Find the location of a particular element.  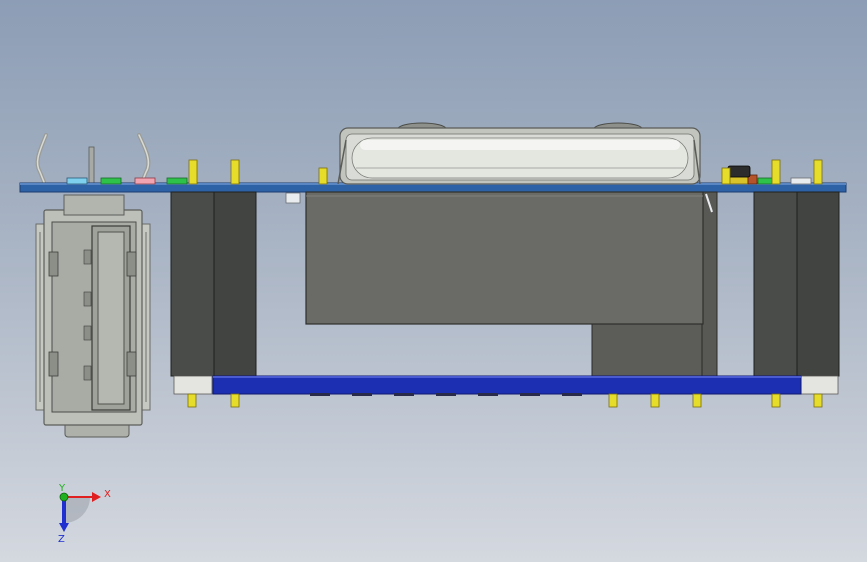

bottom-pcb is located at coordinates (507, 385).